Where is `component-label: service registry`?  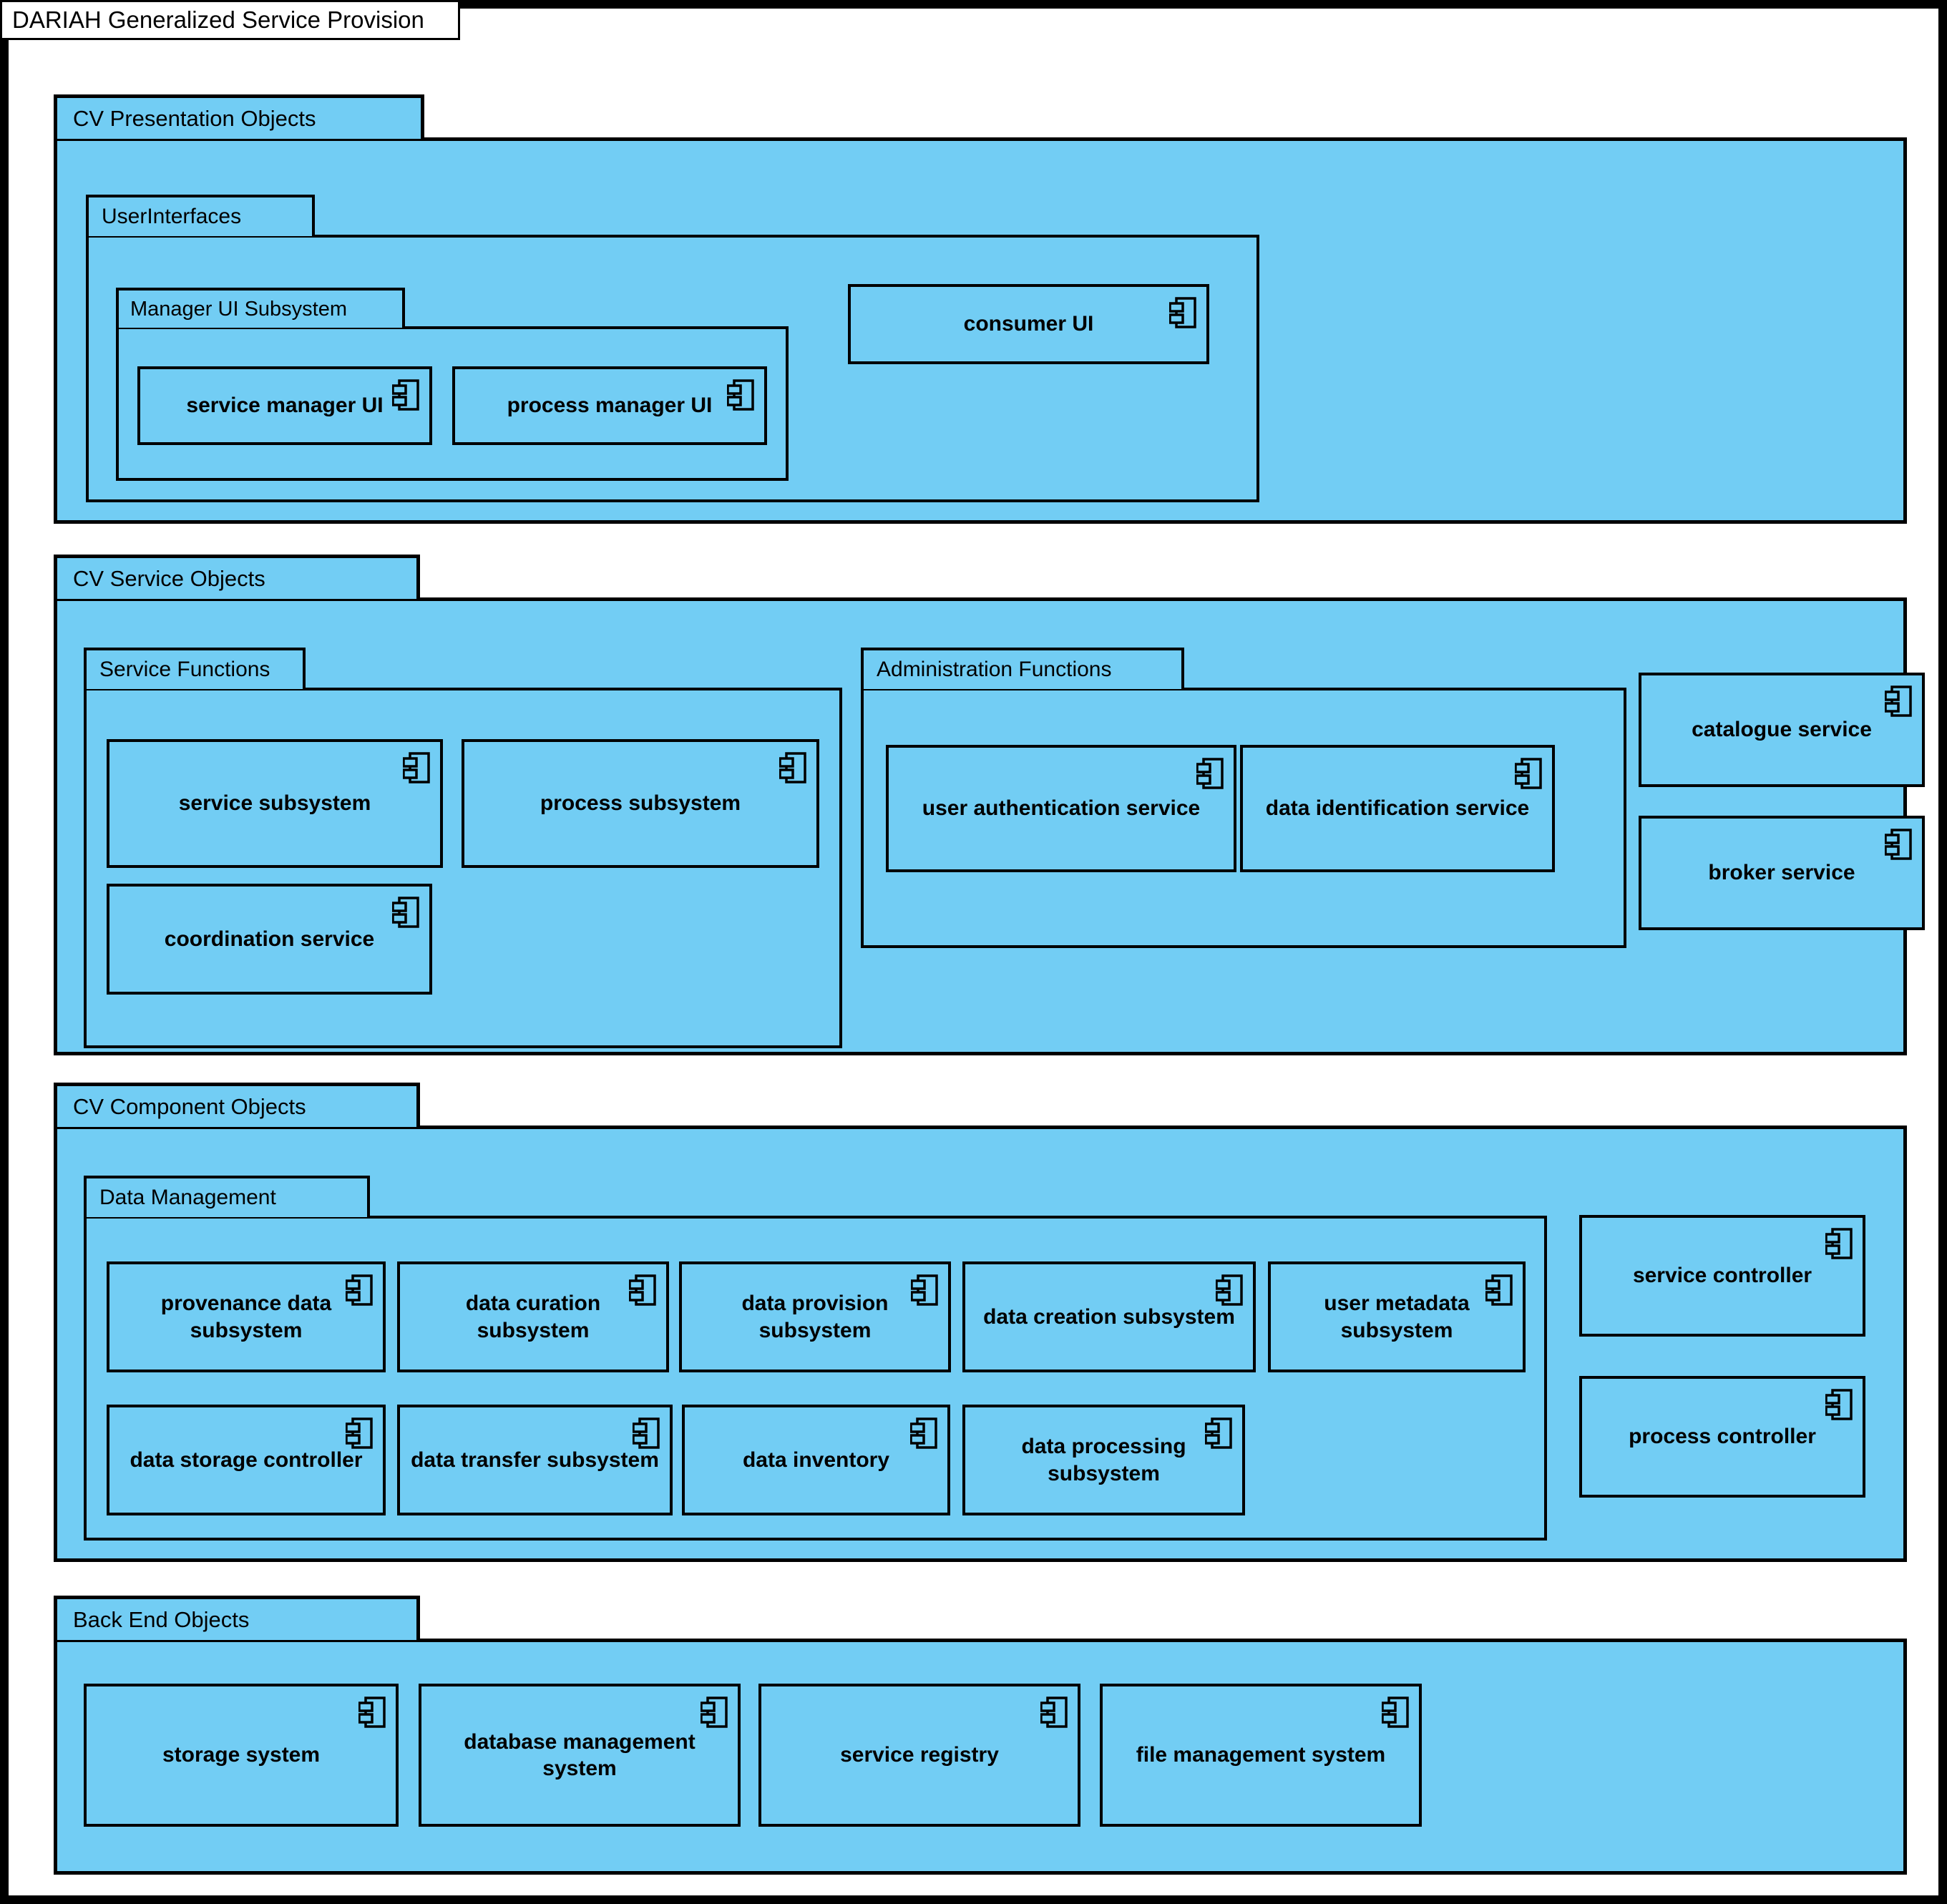
component-label: service registry is located at coordinates (919, 1755).